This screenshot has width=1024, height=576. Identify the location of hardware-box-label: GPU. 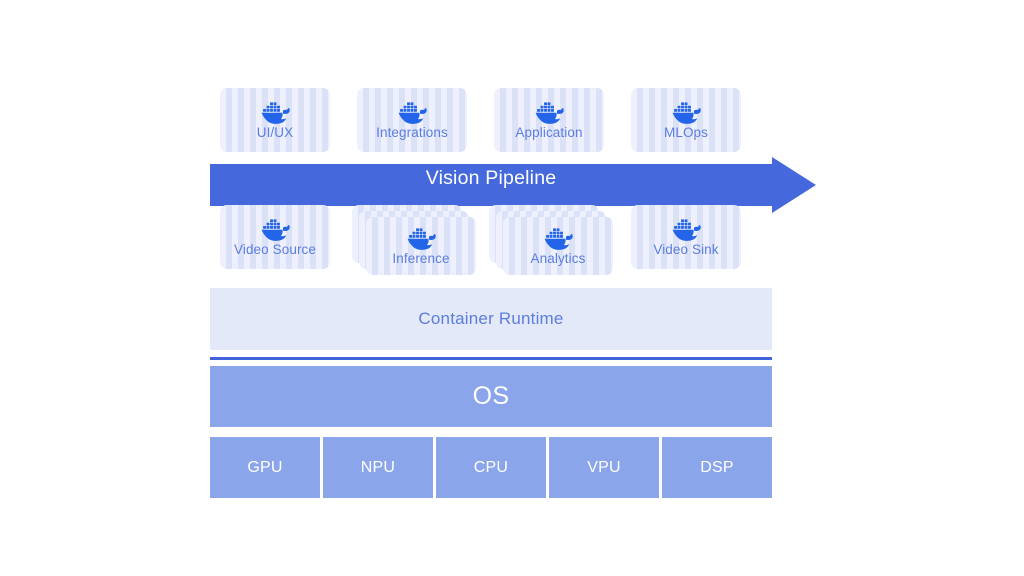
(265, 467).